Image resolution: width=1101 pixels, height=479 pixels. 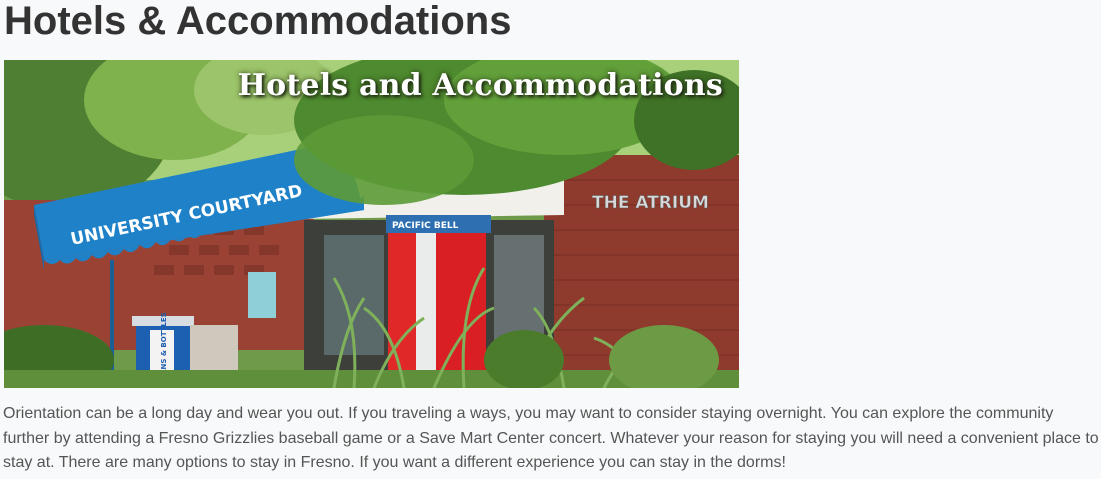 I want to click on bin-label: CANS & BOTTLES, so click(x=164, y=346).